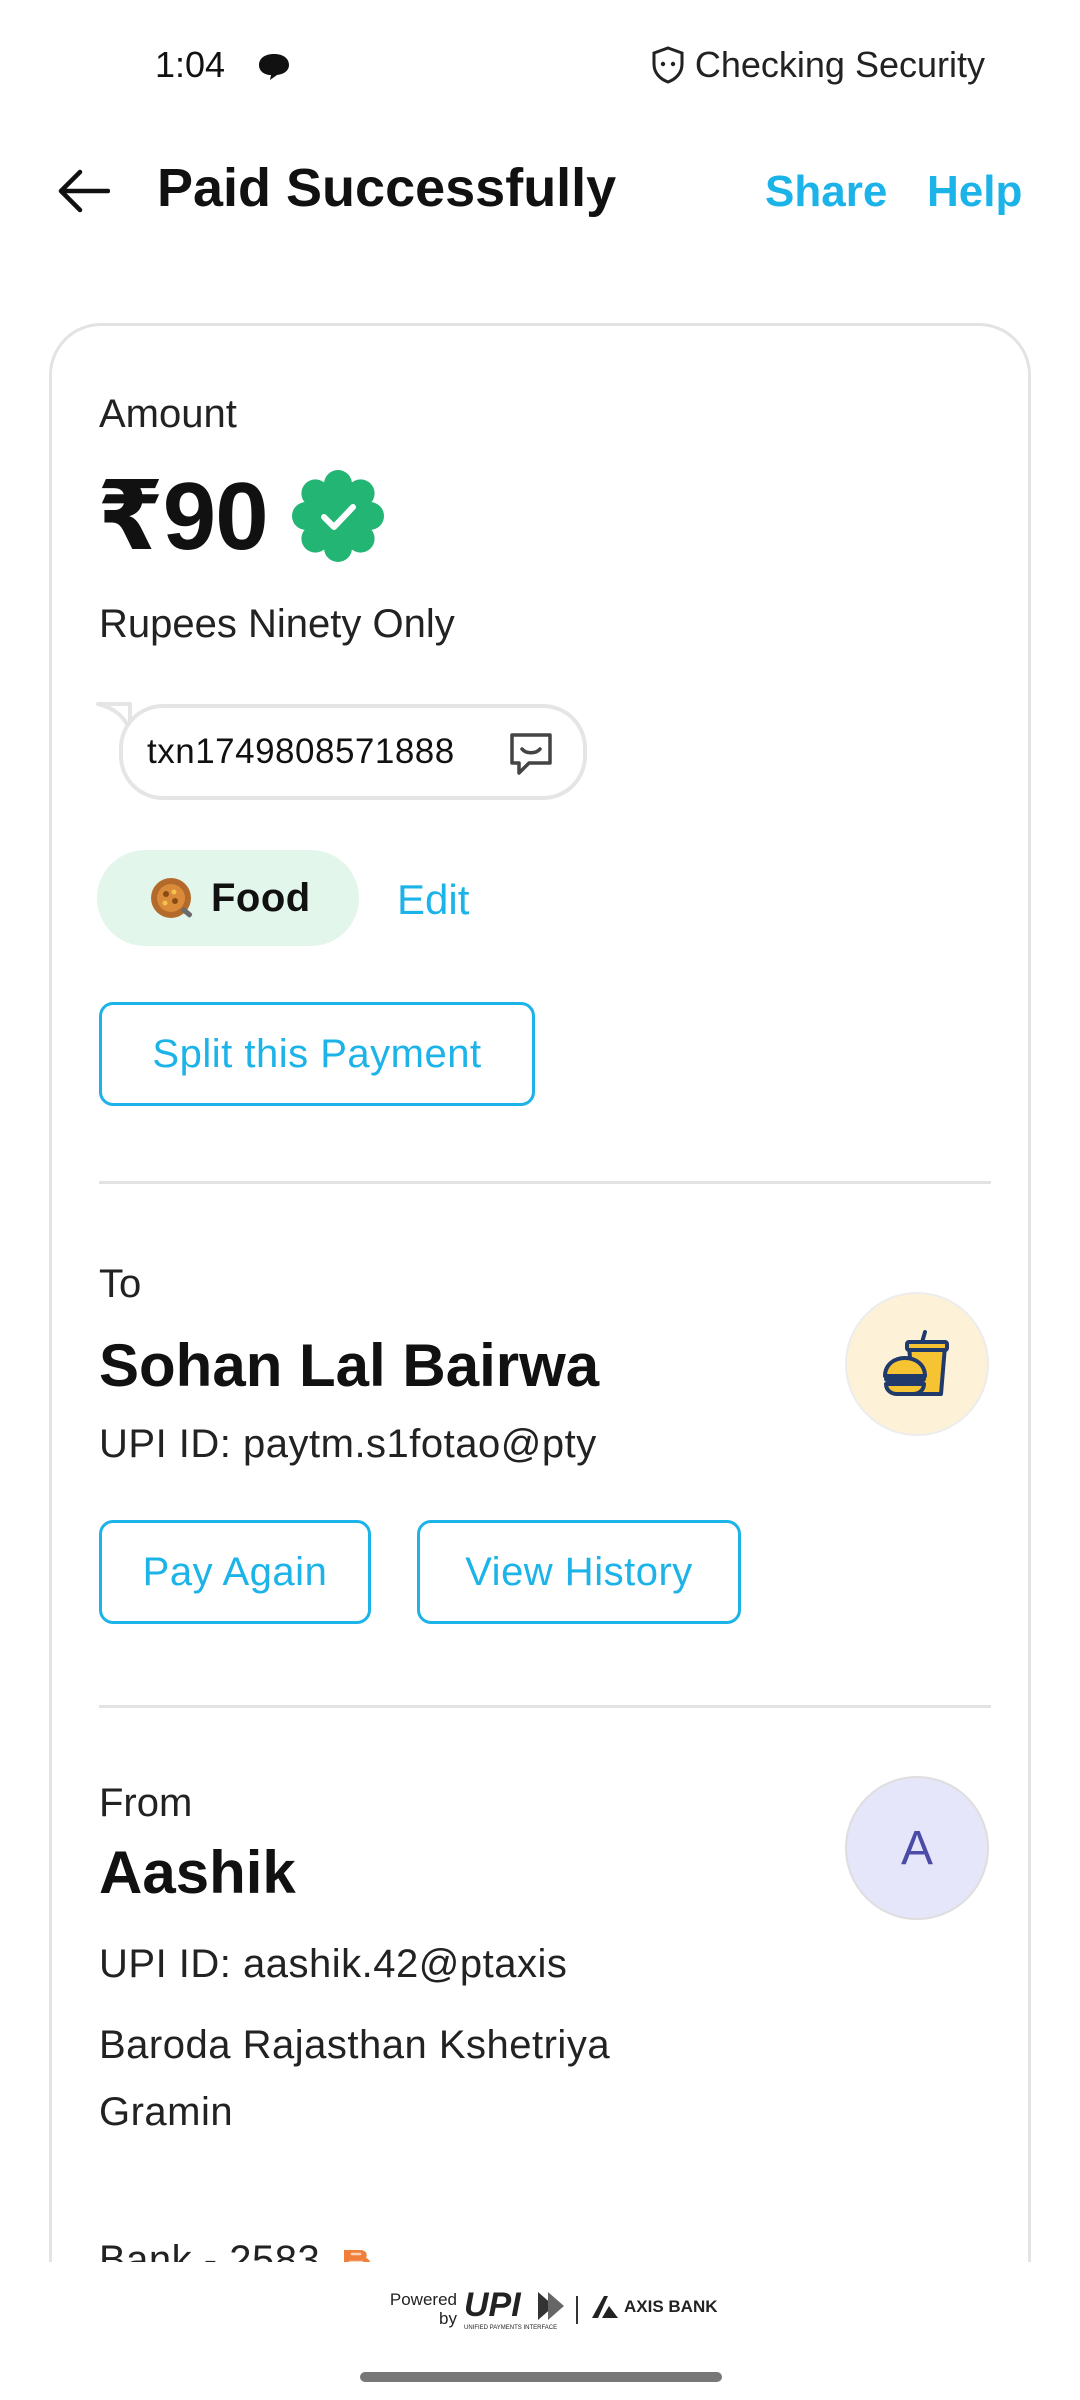  What do you see at coordinates (301, 751) in the screenshot?
I see `transaction-id: txn1749808571888` at bounding box center [301, 751].